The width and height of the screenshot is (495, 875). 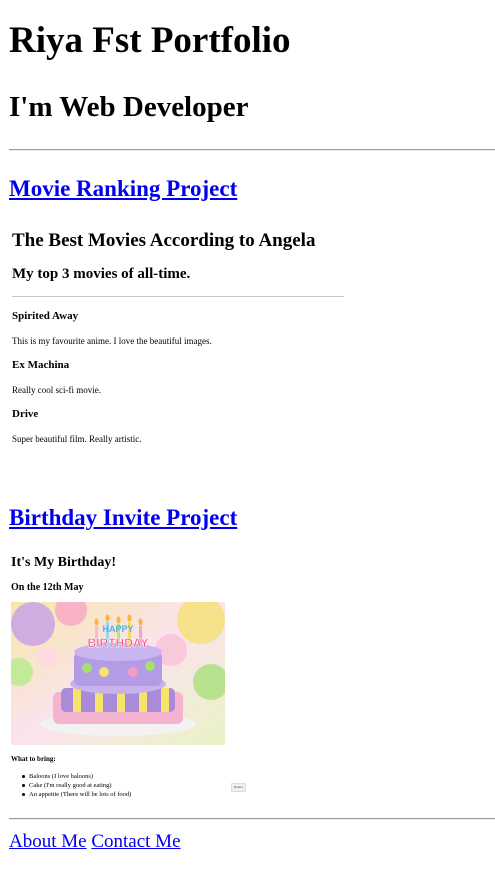 I want to click on birthday-cake-image: BIRTHDAY HAPPY, so click(x=118, y=673).